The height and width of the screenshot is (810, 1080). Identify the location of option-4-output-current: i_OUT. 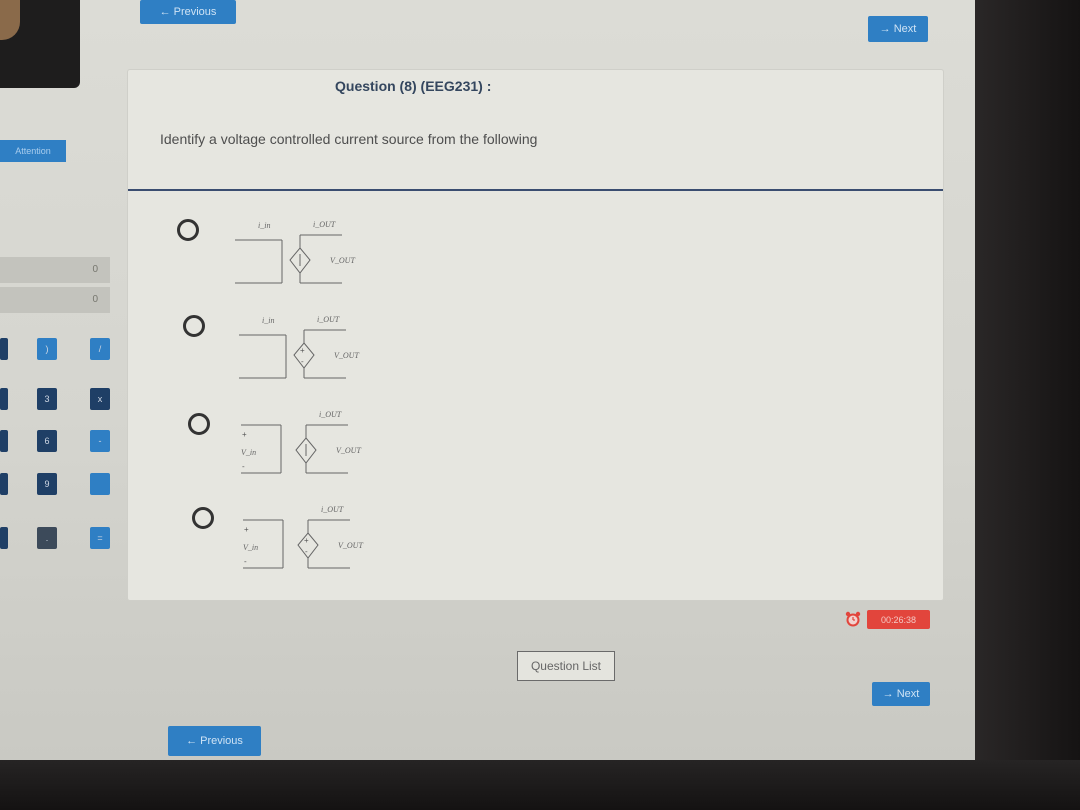
(332, 509).